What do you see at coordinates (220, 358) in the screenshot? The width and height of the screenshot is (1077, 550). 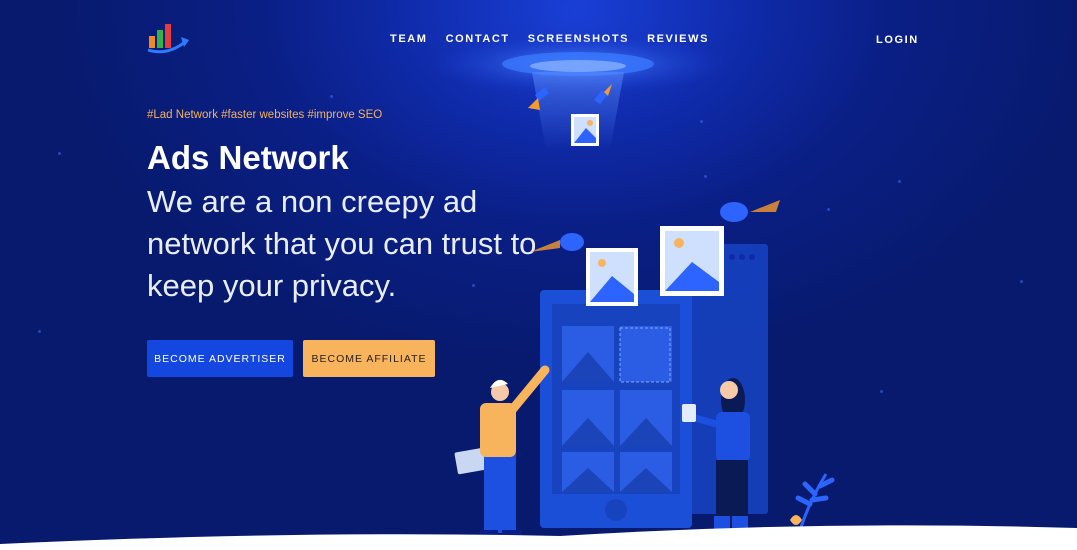 I see `become-advertiser-button: BECOME ADVERTISER` at bounding box center [220, 358].